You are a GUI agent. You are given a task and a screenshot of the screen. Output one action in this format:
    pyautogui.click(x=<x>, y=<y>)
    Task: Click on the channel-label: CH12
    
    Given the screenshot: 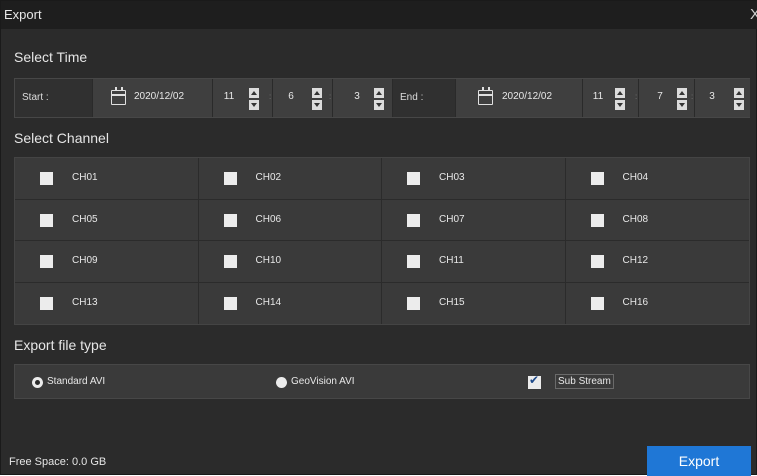 What is the action you would take?
    pyautogui.click(x=635, y=260)
    